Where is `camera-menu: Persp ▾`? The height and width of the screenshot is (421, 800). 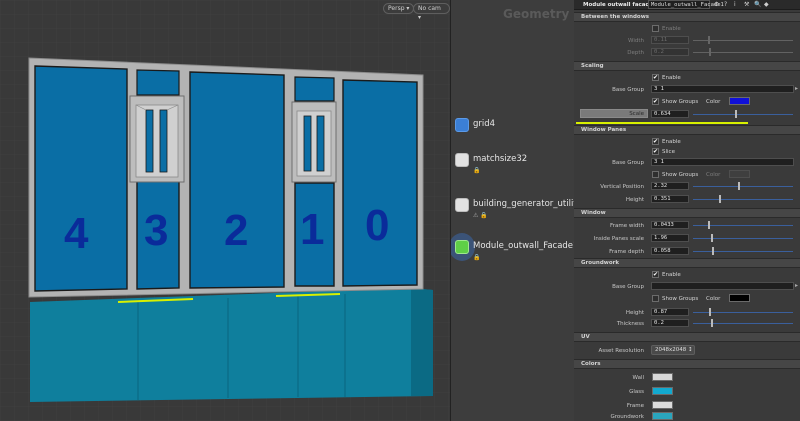
camera-menu: Persp ▾ is located at coordinates (399, 8).